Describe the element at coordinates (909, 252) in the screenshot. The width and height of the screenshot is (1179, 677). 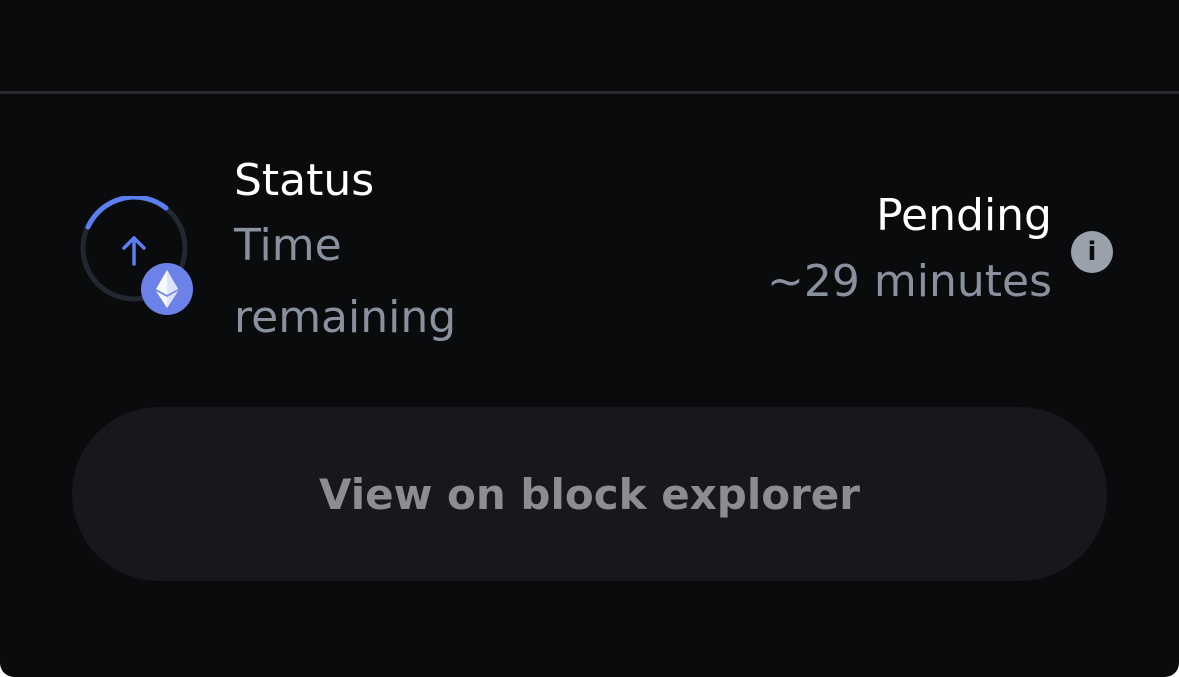
I see `status-values: Pending ~29 minutes` at that location.